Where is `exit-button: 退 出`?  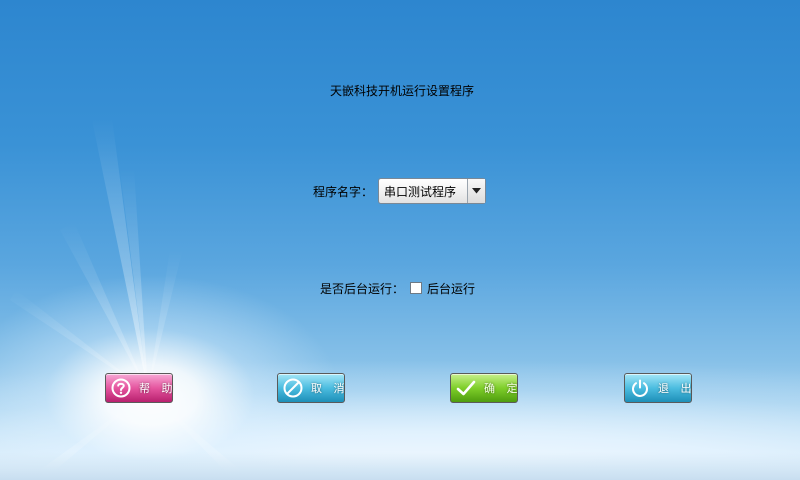
exit-button: 退 出 is located at coordinates (658, 388).